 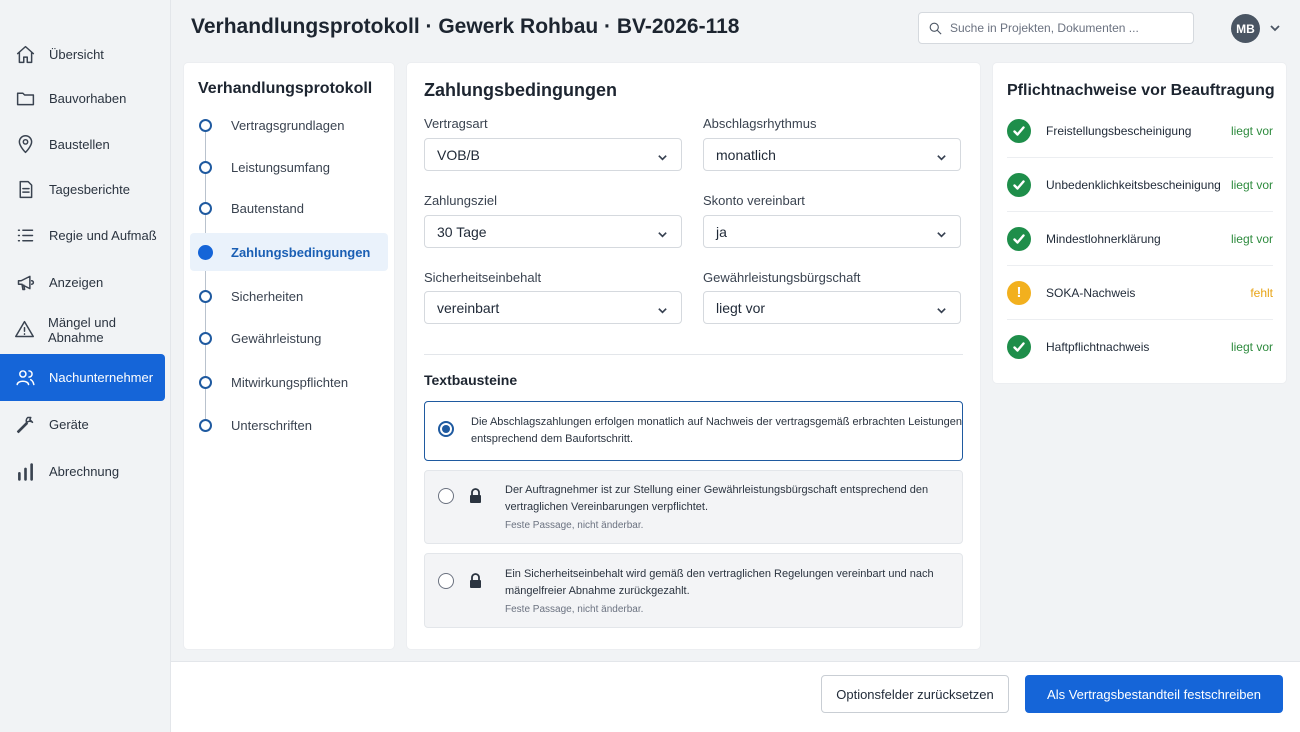 What do you see at coordinates (552, 439) in the screenshot?
I see `textblock-line: entsprechend dem Baufortschritt.` at bounding box center [552, 439].